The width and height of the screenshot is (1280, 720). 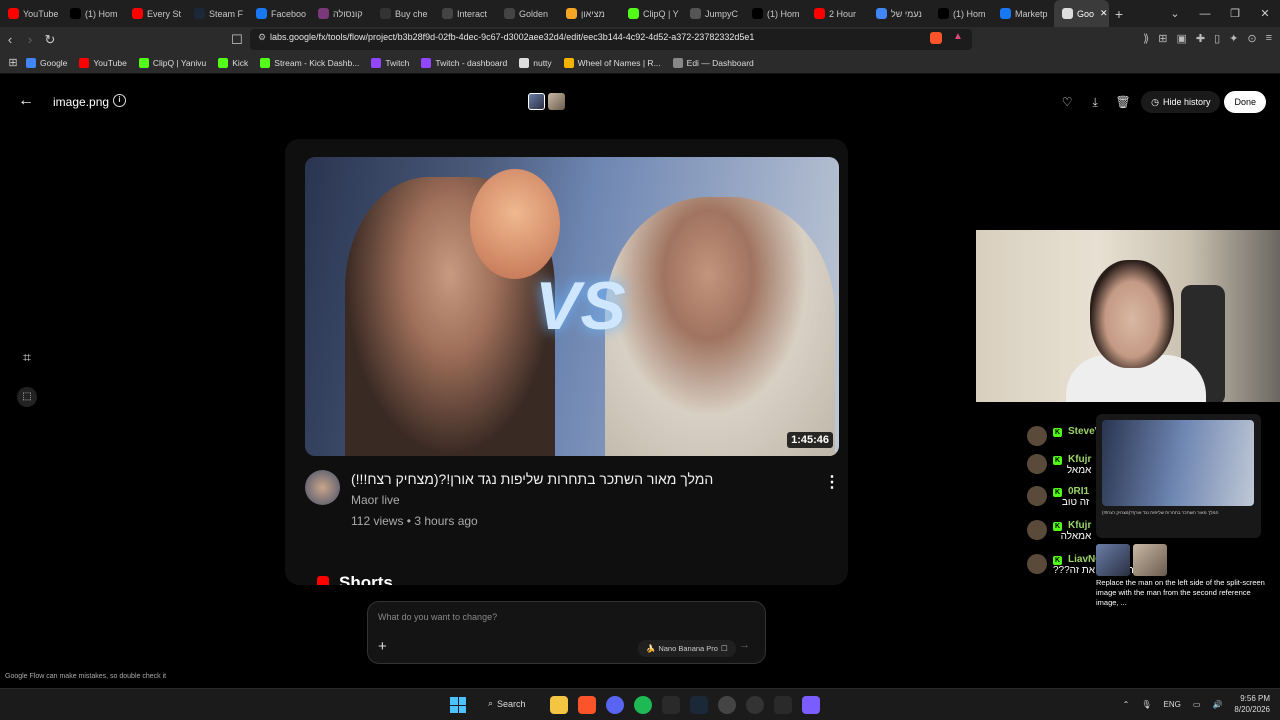 I want to click on info-icon: i, so click(x=119, y=100).